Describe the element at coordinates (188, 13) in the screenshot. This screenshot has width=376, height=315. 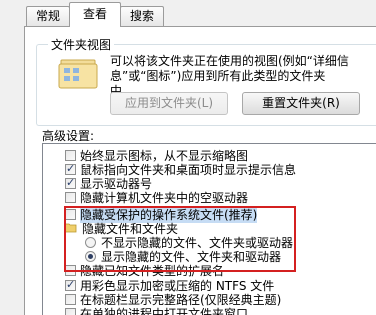
I see `tab-strip: 常规 查看 搜索` at that location.